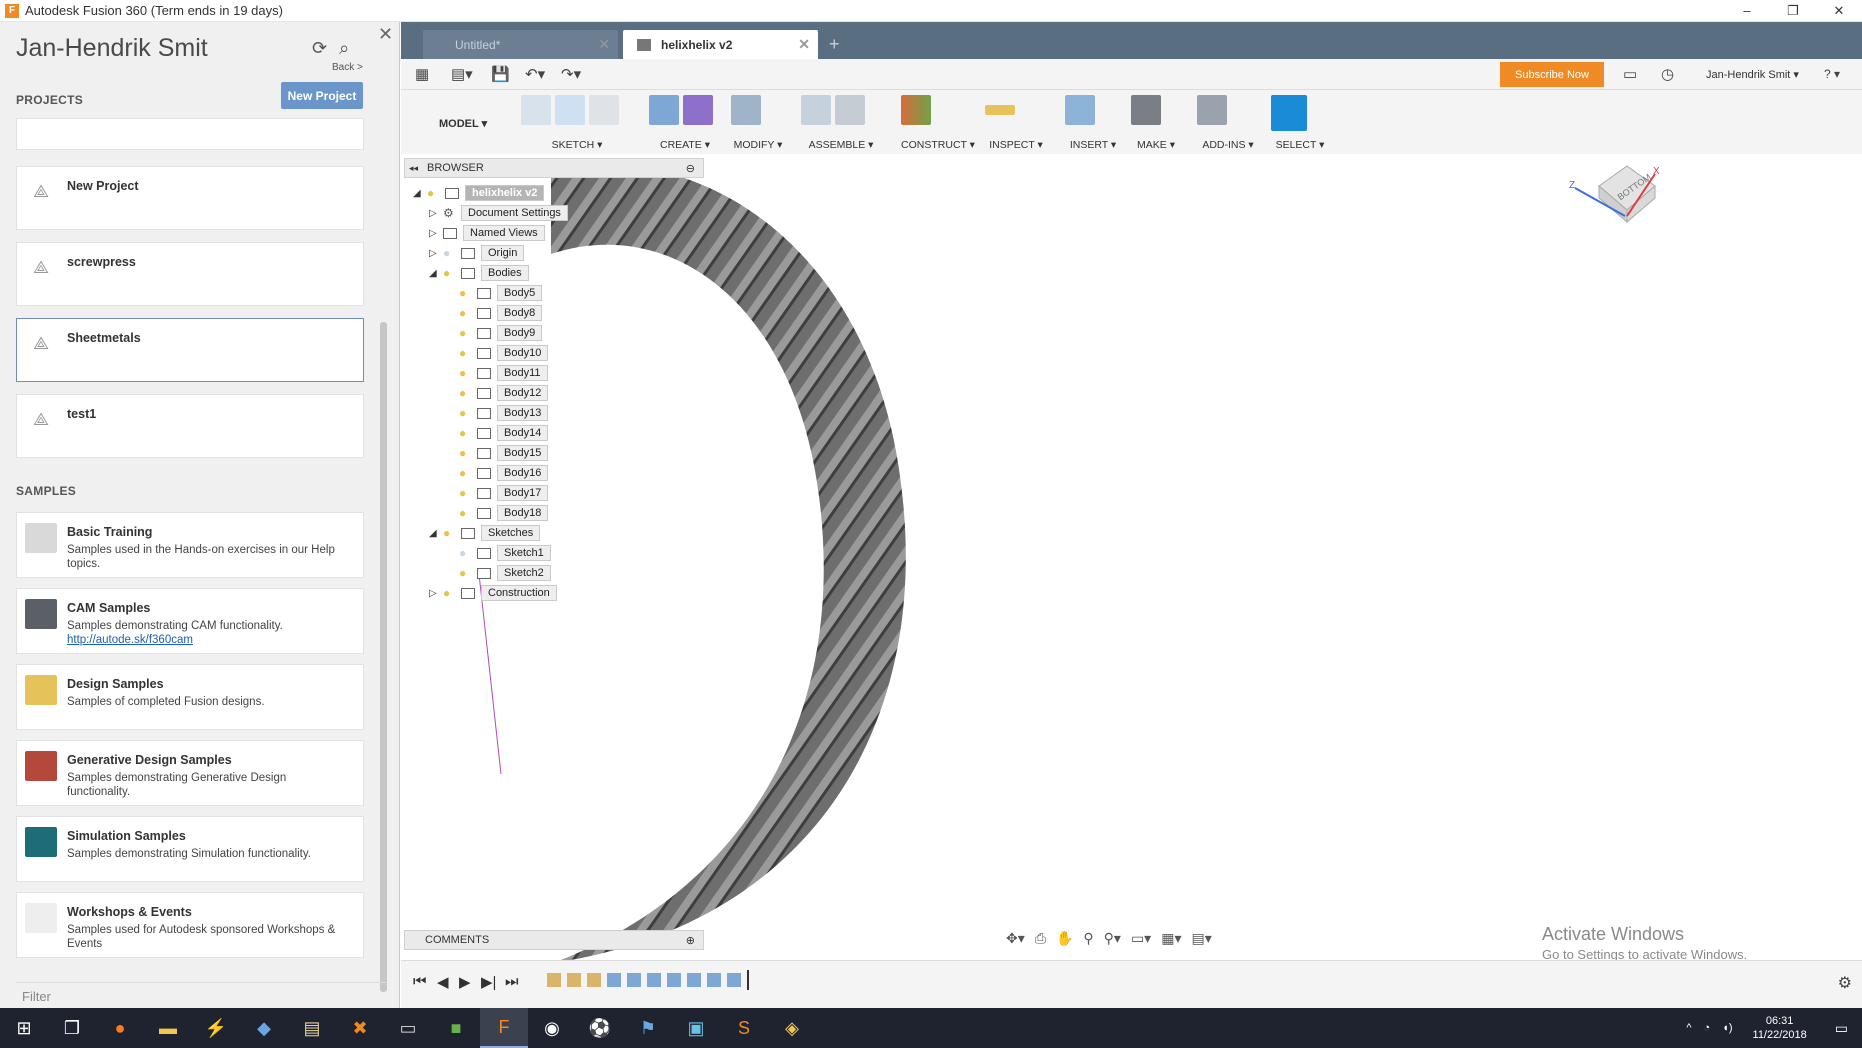  I want to click on windows-start-icon: ⊞, so click(24, 1028).